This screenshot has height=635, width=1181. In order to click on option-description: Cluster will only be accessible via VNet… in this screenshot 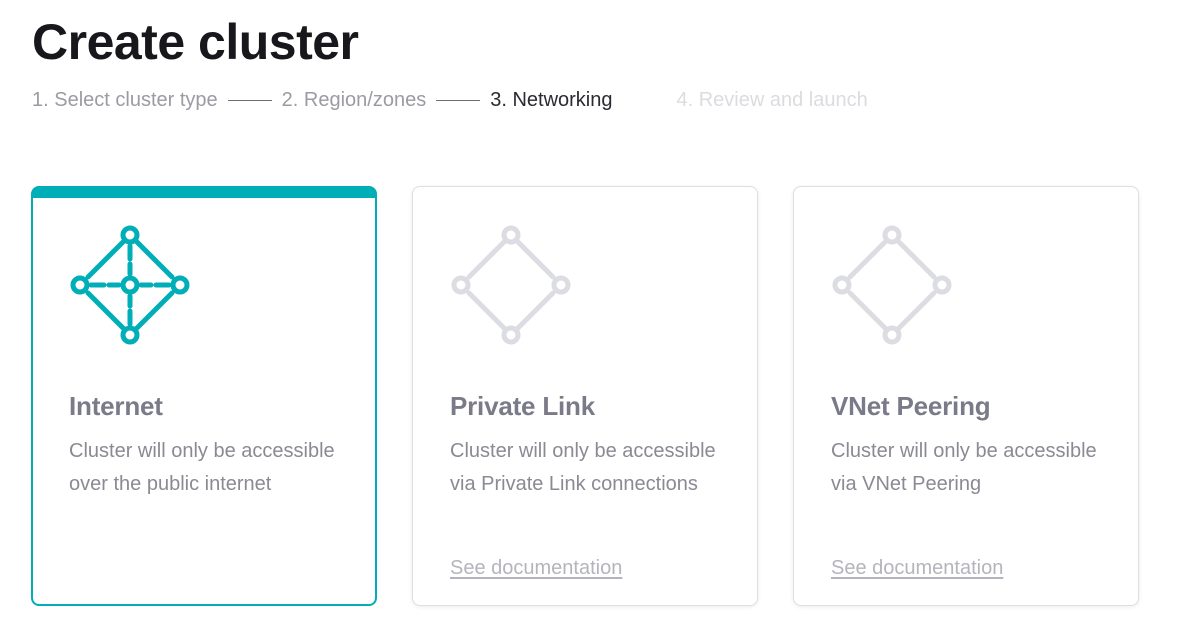, I will do `click(964, 467)`.